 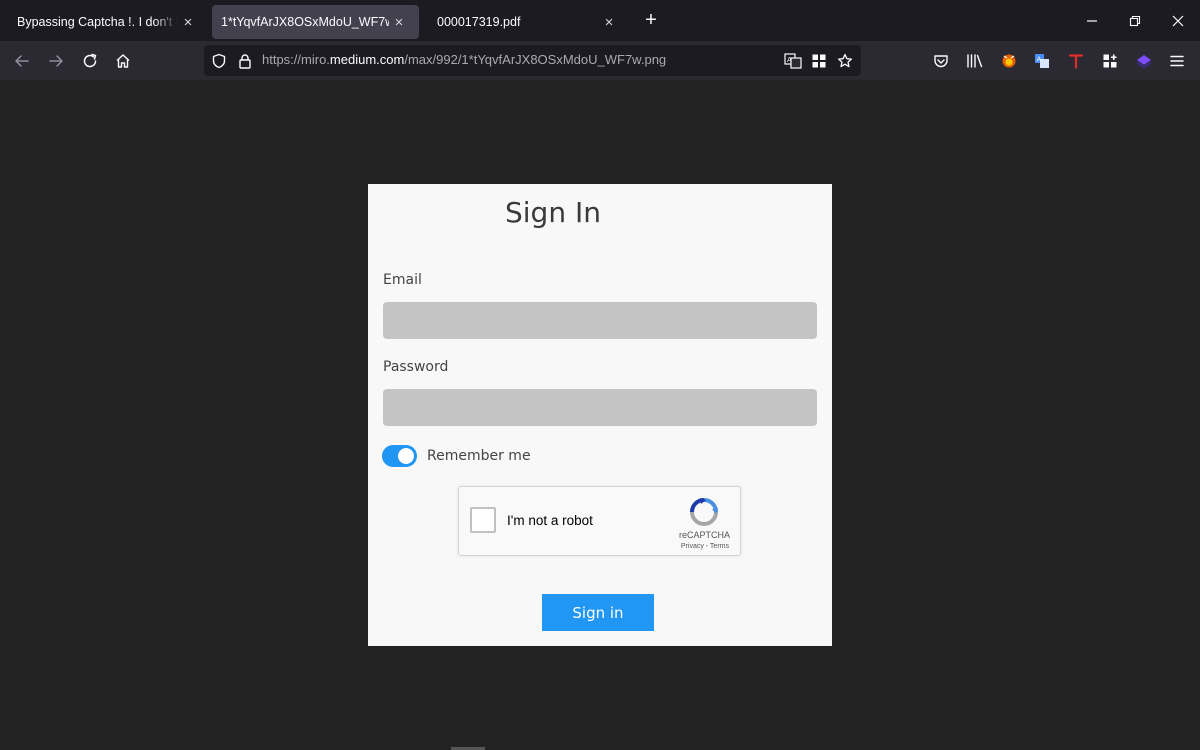 What do you see at coordinates (416, 367) in the screenshot?
I see `password-label: Password` at bounding box center [416, 367].